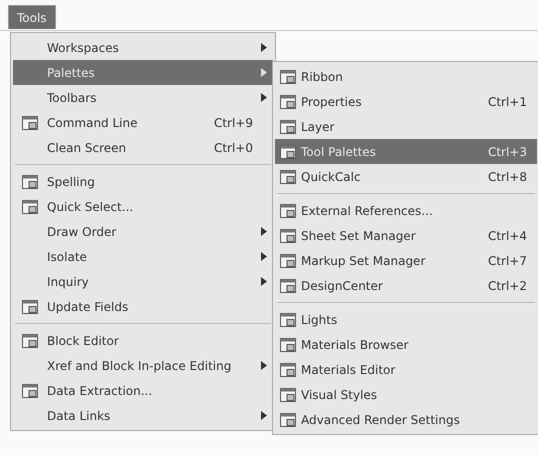  I want to click on menu-item: Update Fields, so click(143, 306).